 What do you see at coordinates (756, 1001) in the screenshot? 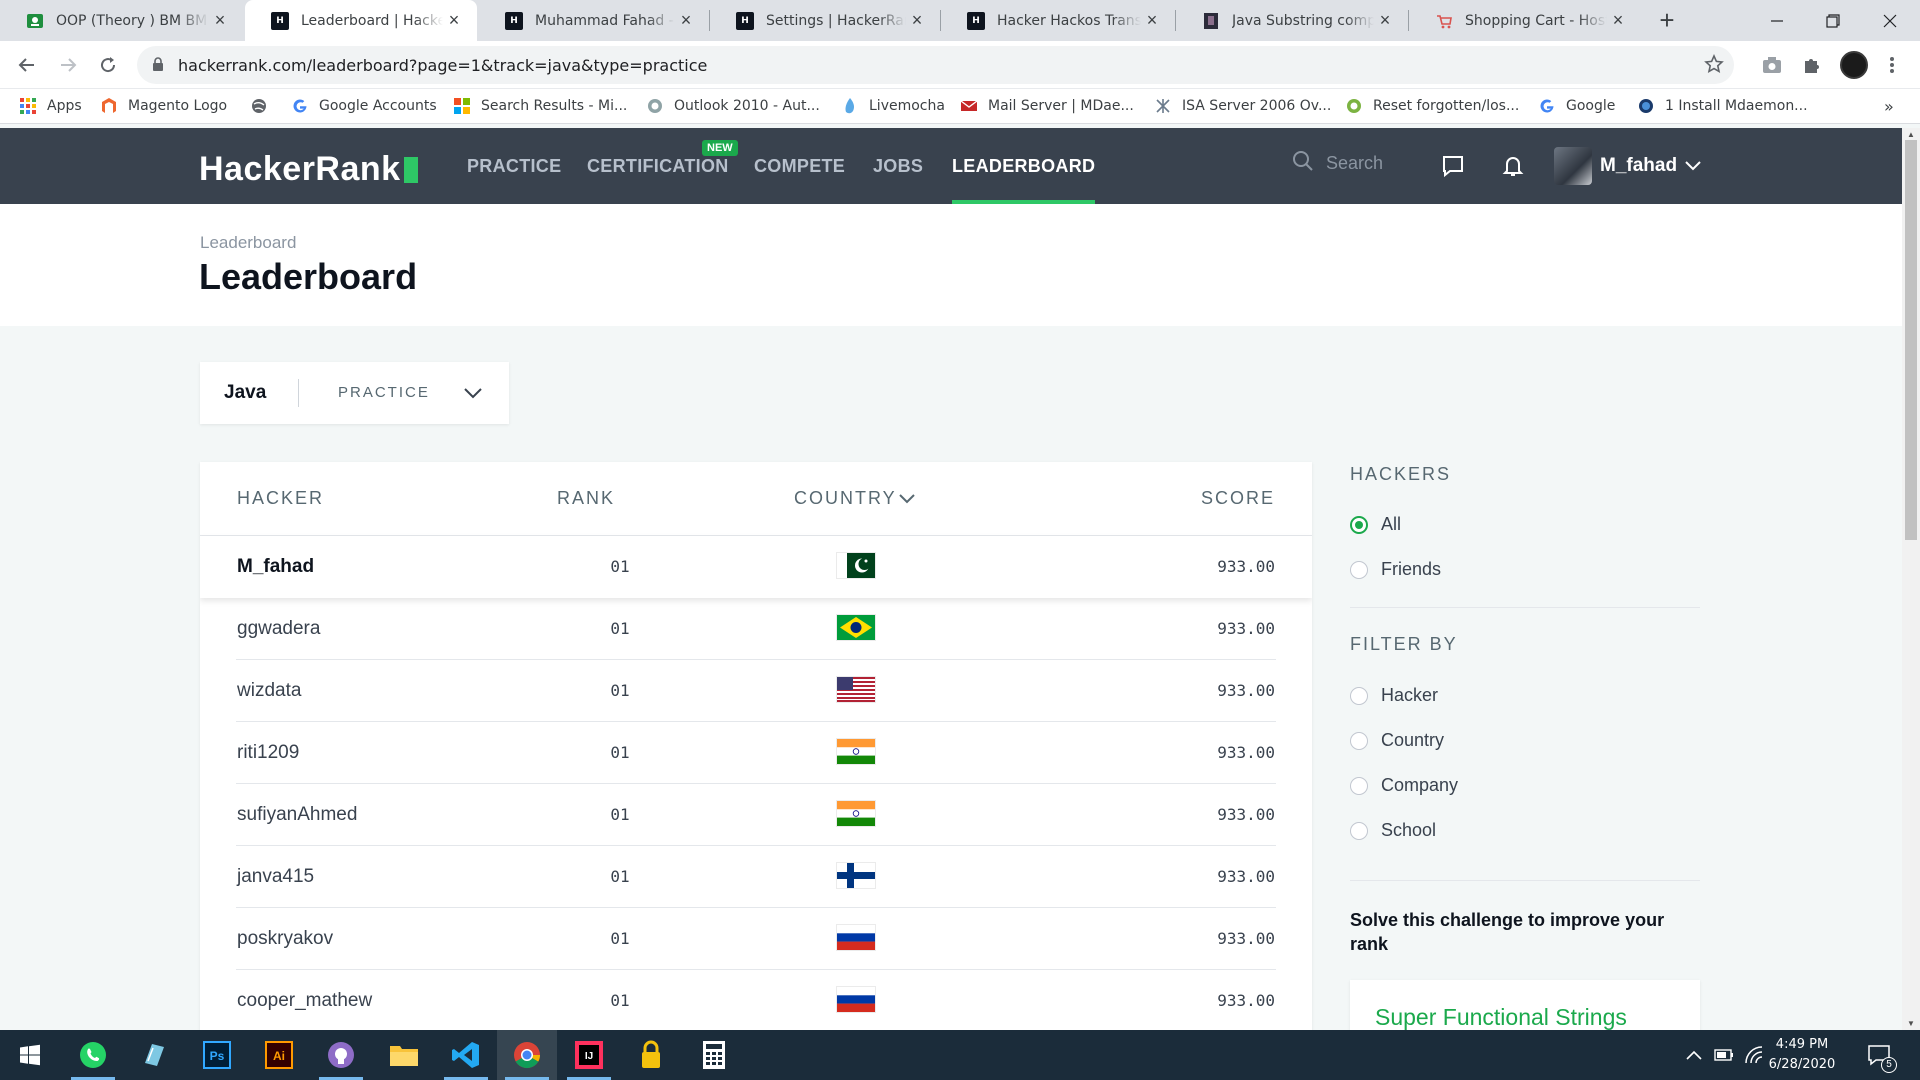
I see `table-row: cooper_mathew 01 933.00` at bounding box center [756, 1001].